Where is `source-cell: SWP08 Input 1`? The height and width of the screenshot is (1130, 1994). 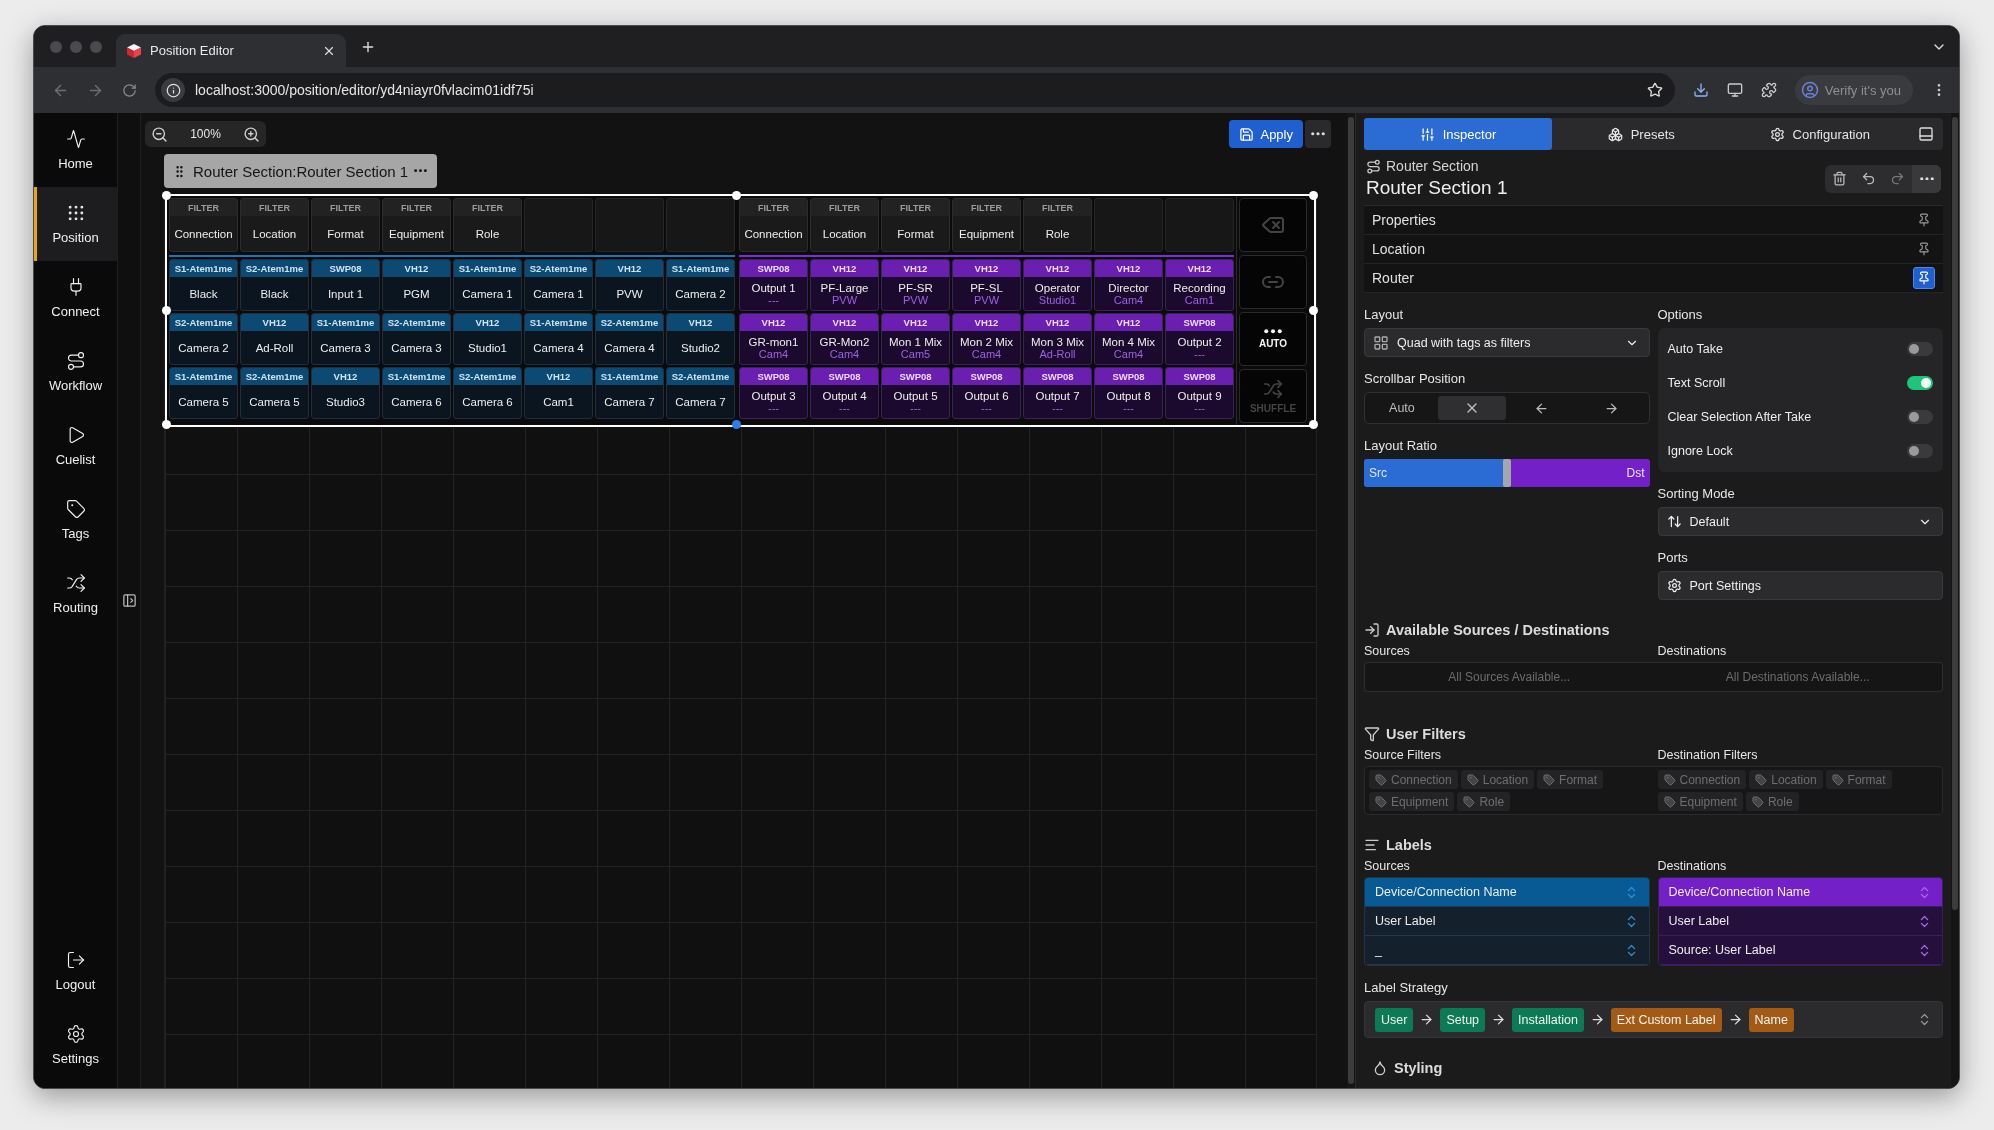
source-cell: SWP08 Input 1 is located at coordinates (345, 285).